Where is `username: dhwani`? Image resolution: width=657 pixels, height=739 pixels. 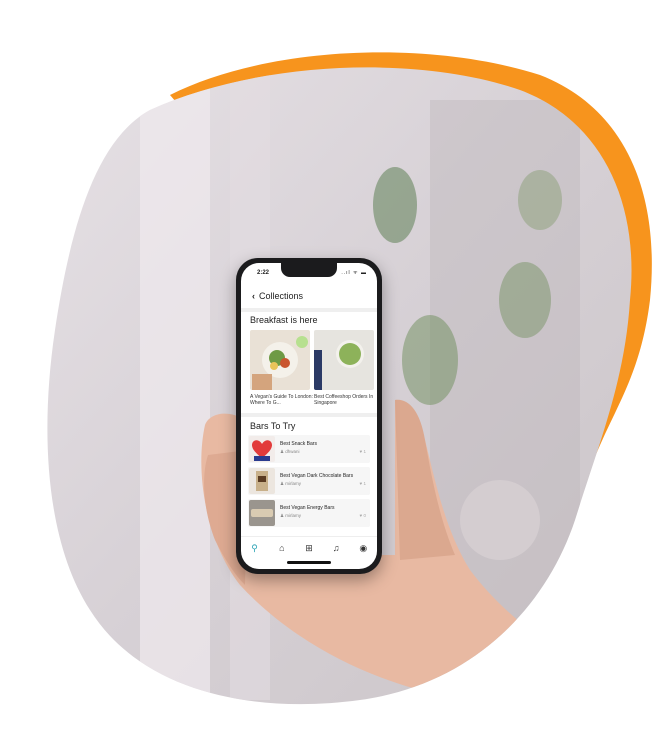 username: dhwani is located at coordinates (292, 451).